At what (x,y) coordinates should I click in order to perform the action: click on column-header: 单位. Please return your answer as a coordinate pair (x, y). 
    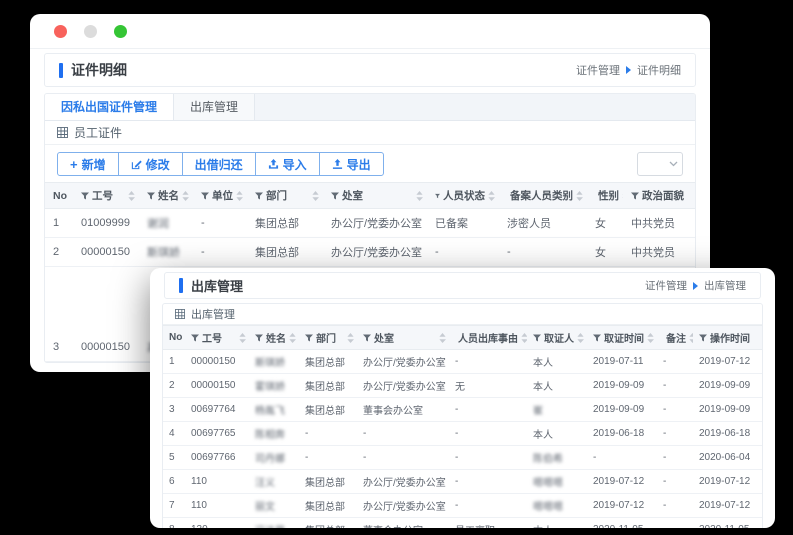
    Looking at the image, I should click on (220, 195).